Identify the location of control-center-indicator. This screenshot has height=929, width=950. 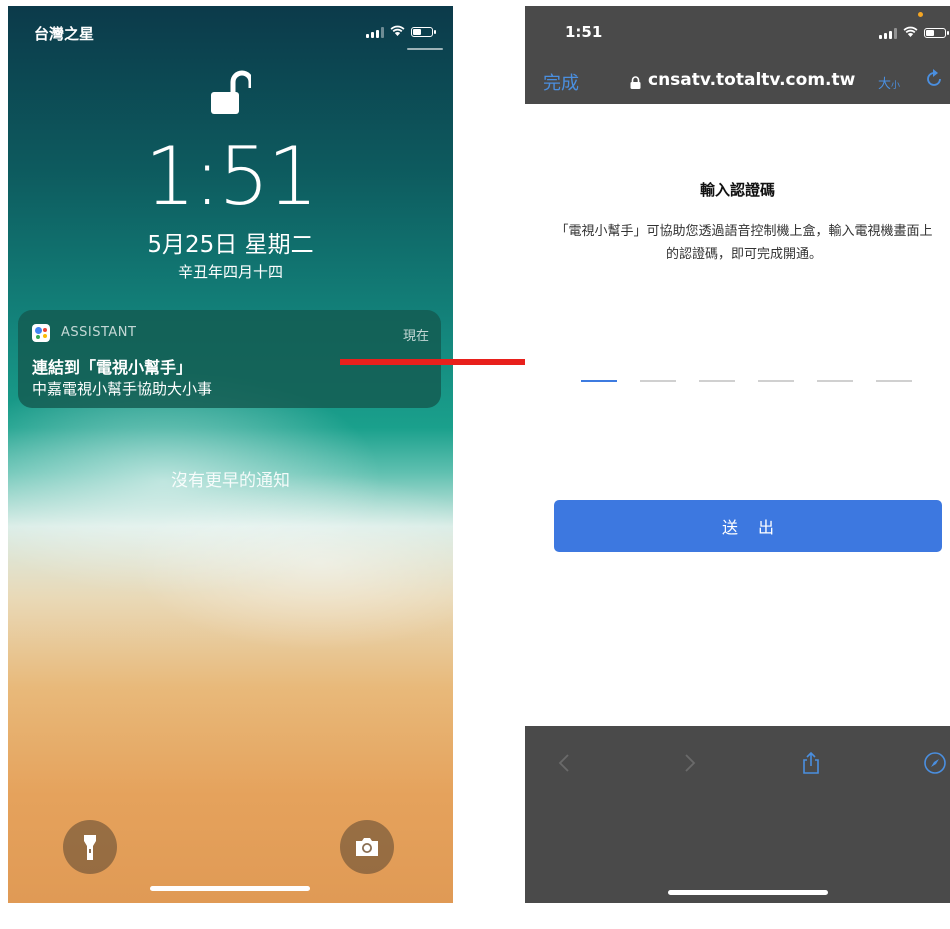
(425, 49).